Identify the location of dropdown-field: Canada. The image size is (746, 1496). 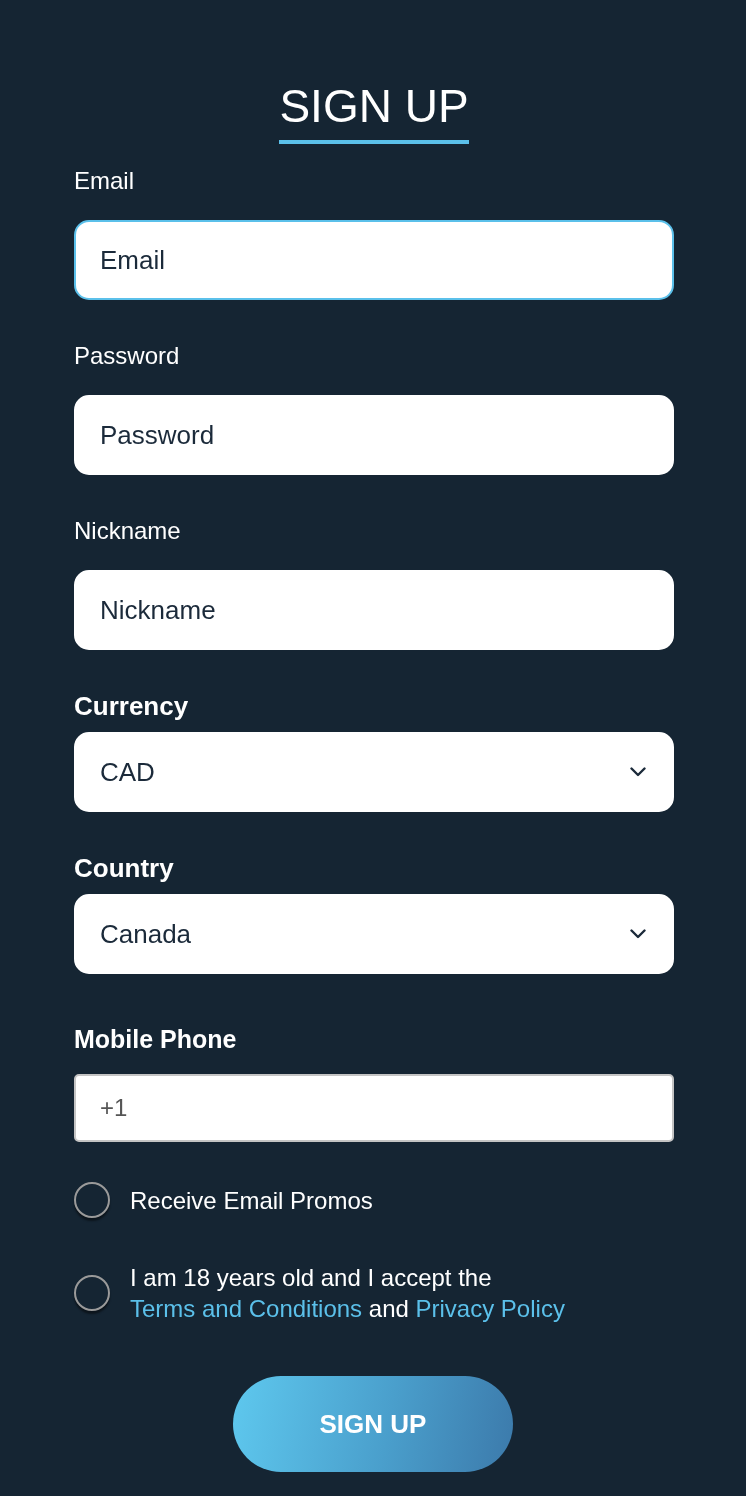
(374, 934).